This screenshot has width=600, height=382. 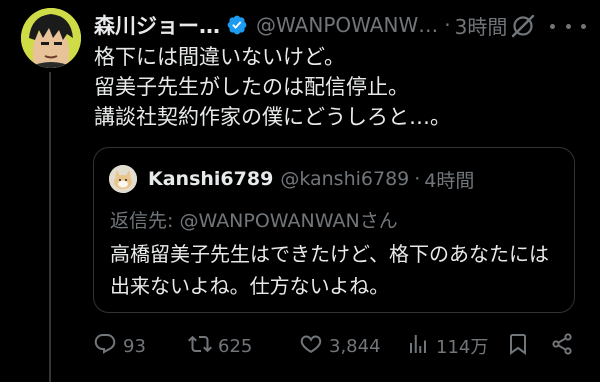 I want to click on reply-icon, so click(x=105, y=346).